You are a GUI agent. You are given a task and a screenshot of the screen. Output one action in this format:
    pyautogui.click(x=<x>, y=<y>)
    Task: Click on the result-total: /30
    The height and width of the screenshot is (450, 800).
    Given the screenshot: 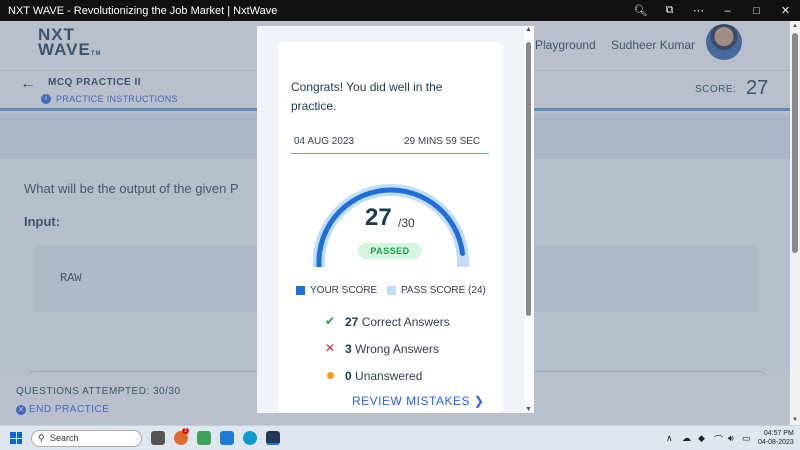 What is the action you would take?
    pyautogui.click(x=406, y=223)
    